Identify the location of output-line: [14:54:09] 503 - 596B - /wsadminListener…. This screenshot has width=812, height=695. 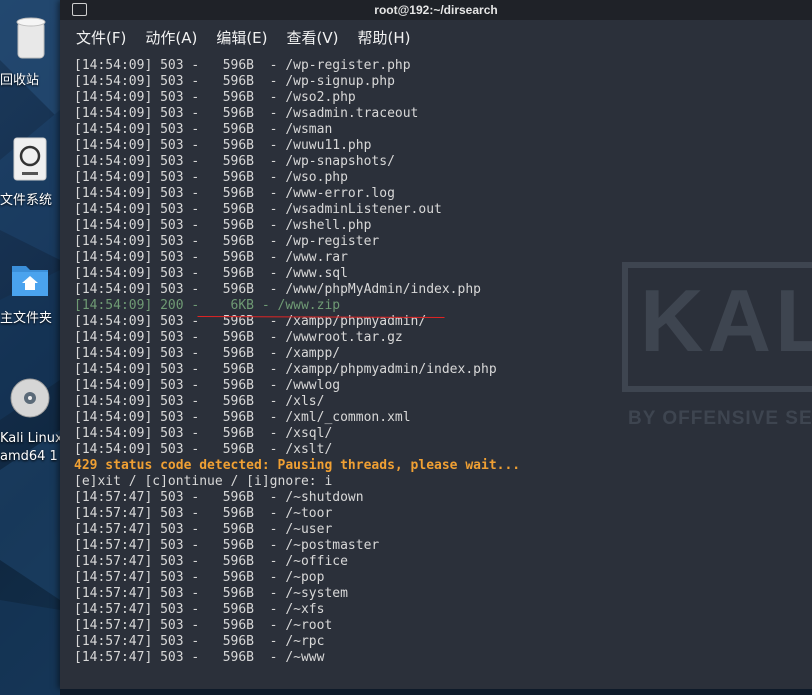
(258, 209).